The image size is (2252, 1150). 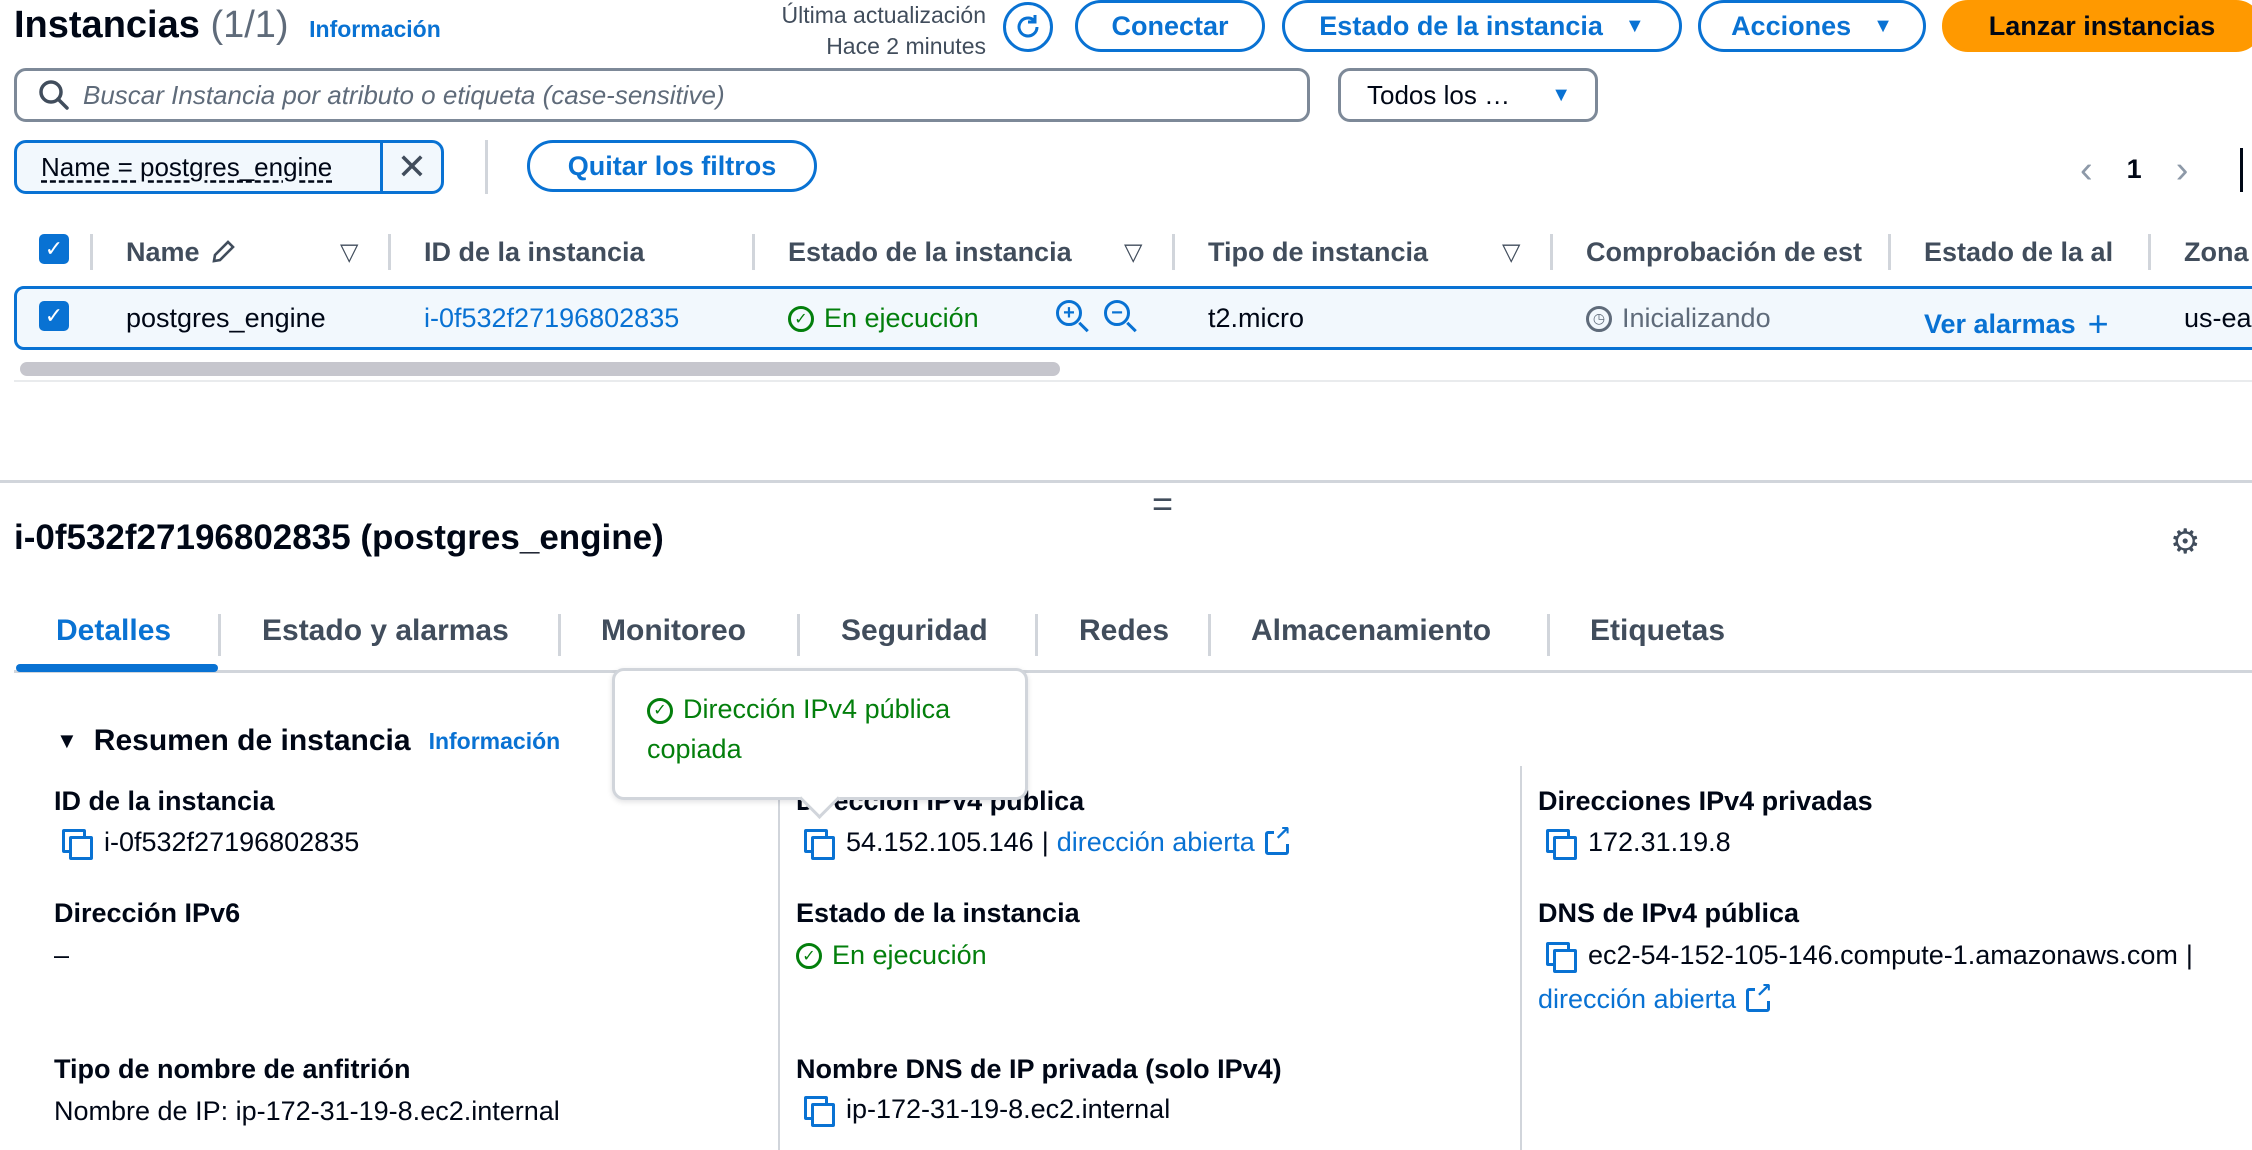 I want to click on edit-icon, so click(x=223, y=251).